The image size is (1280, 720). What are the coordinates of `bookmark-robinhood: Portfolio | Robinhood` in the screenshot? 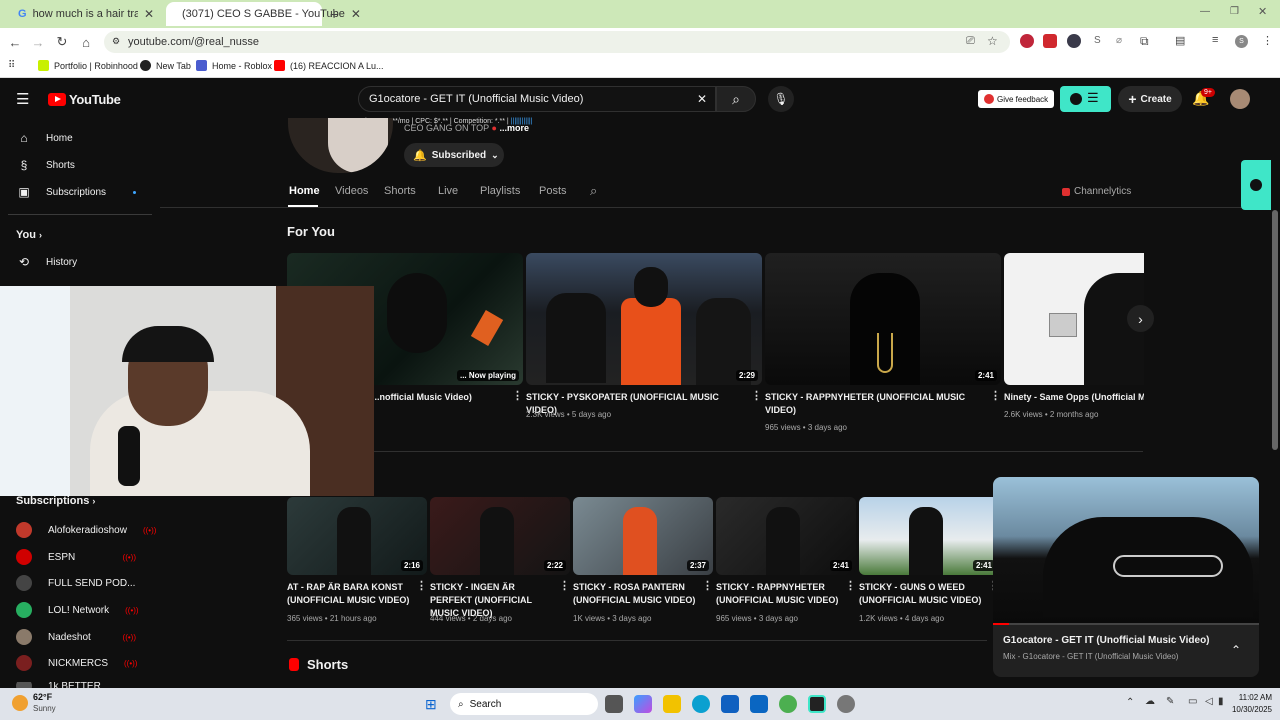 It's located at (88, 65).